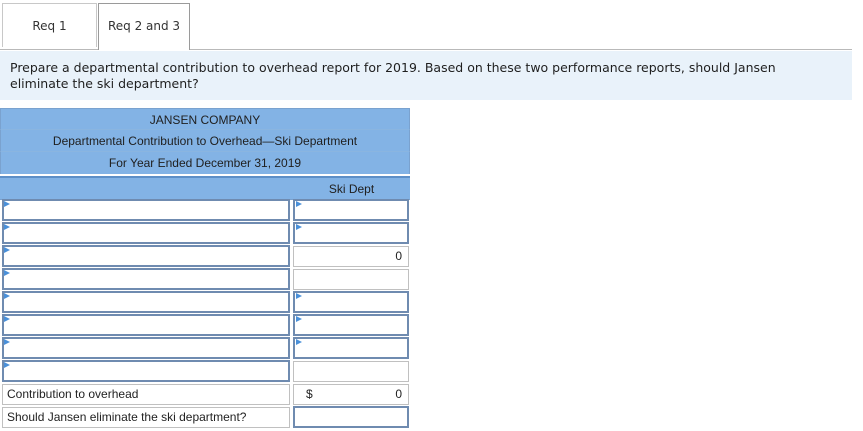 This screenshot has height=431, width=863. I want to click on report-company: JANSEN COMPANY, so click(205, 119).